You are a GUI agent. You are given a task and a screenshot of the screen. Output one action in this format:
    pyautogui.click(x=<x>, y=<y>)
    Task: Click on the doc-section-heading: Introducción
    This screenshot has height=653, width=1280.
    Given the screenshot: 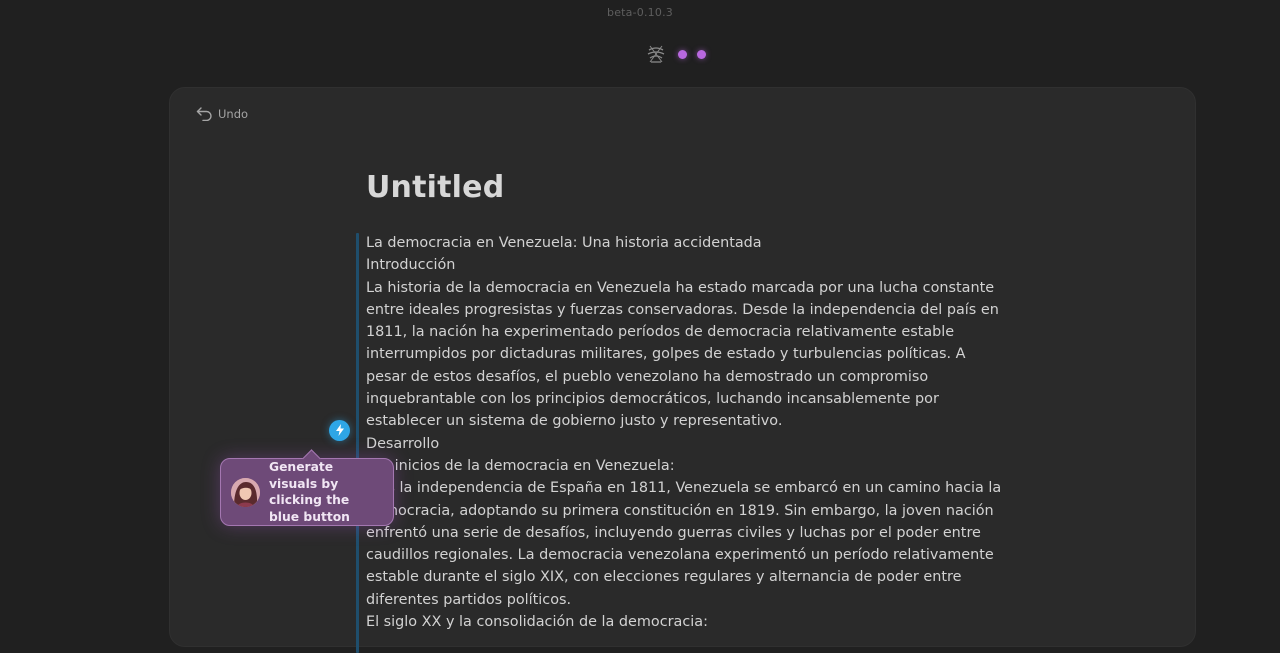 What is the action you would take?
    pyautogui.click(x=686, y=265)
    